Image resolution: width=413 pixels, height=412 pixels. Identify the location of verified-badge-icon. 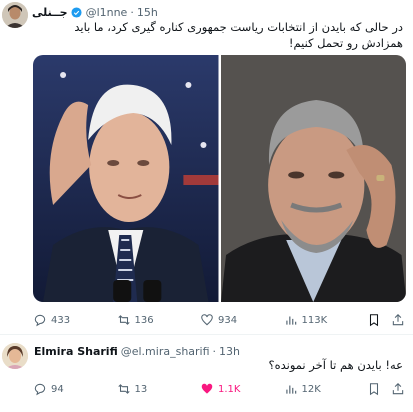
(76, 12).